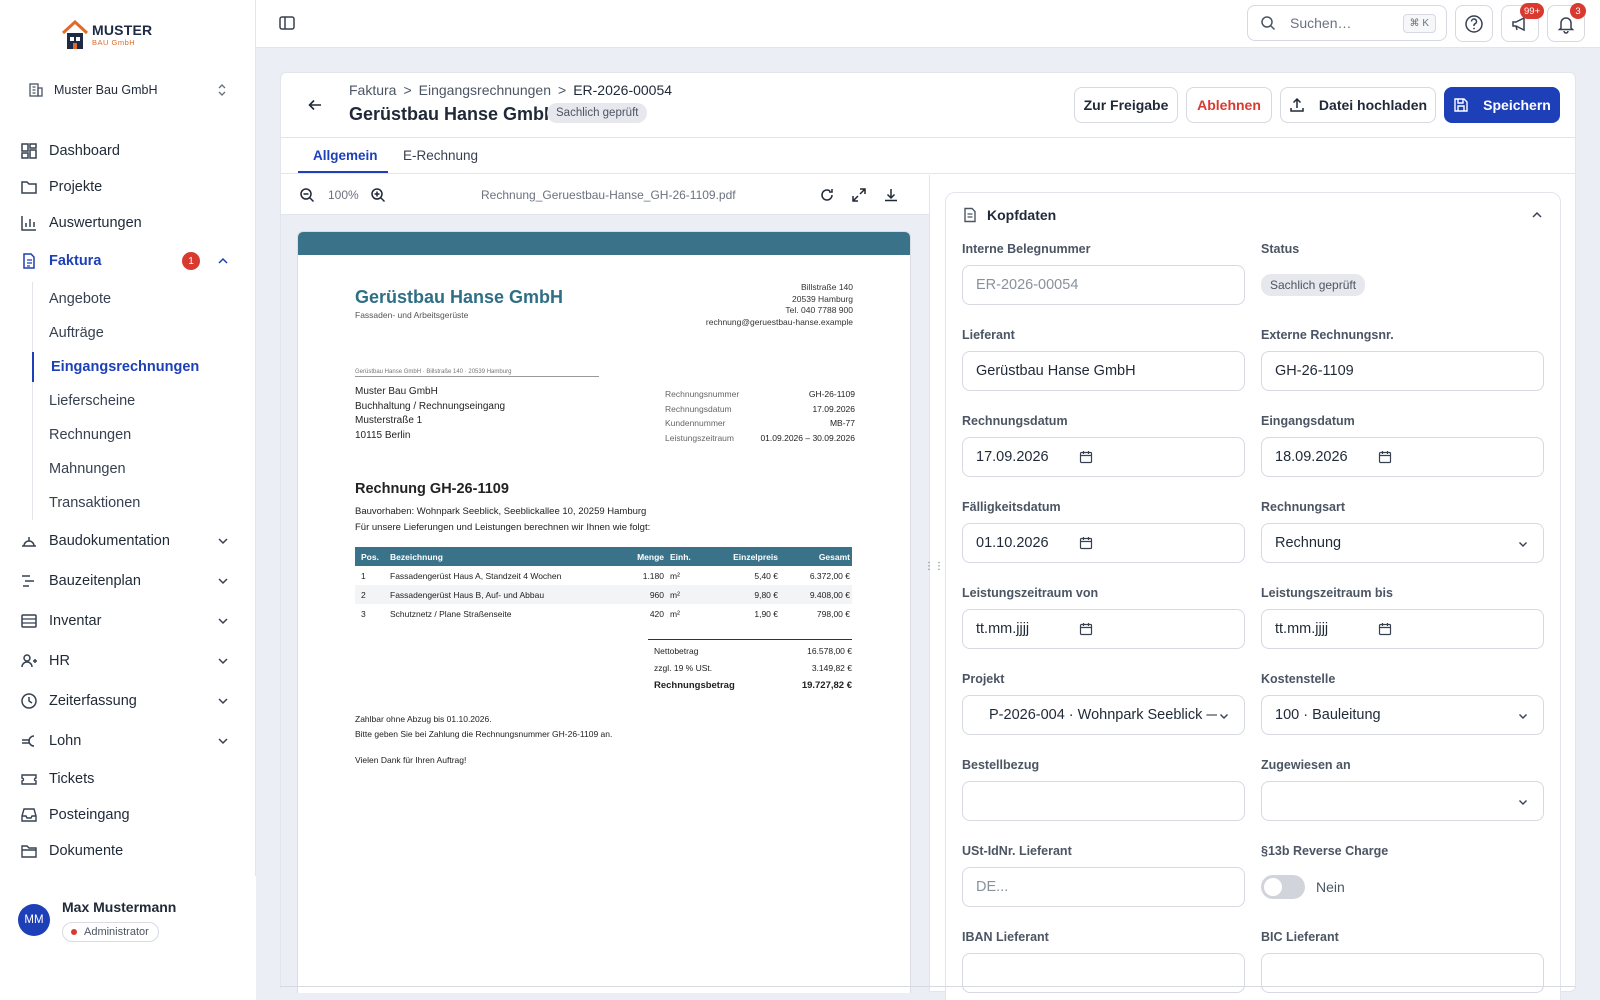 The height and width of the screenshot is (1000, 1600). I want to click on invoice-date-field: 17.09.2026, so click(1103, 457).